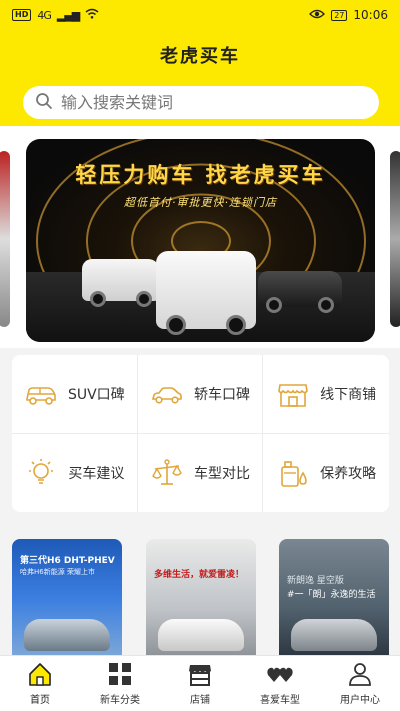 The image size is (400, 711). What do you see at coordinates (221, 473) in the screenshot?
I see `menu-label: 车型对比` at bounding box center [221, 473].